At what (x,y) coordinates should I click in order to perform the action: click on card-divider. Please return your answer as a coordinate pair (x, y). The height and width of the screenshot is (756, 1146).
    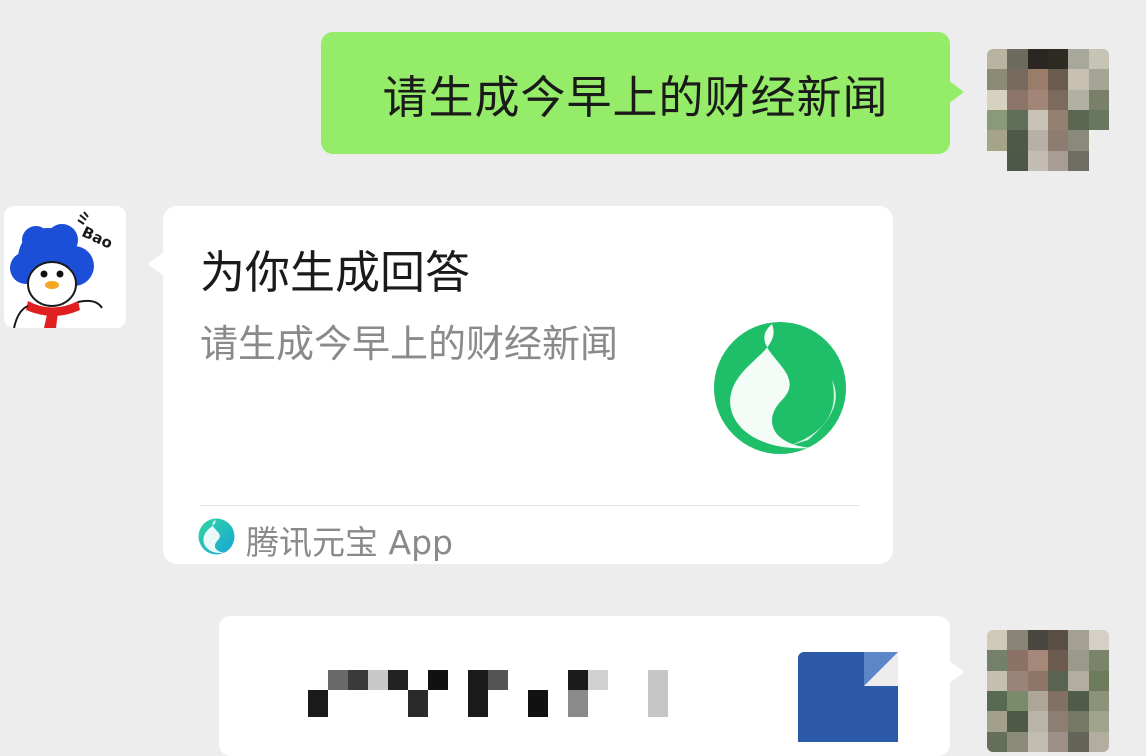
    Looking at the image, I should click on (530, 505).